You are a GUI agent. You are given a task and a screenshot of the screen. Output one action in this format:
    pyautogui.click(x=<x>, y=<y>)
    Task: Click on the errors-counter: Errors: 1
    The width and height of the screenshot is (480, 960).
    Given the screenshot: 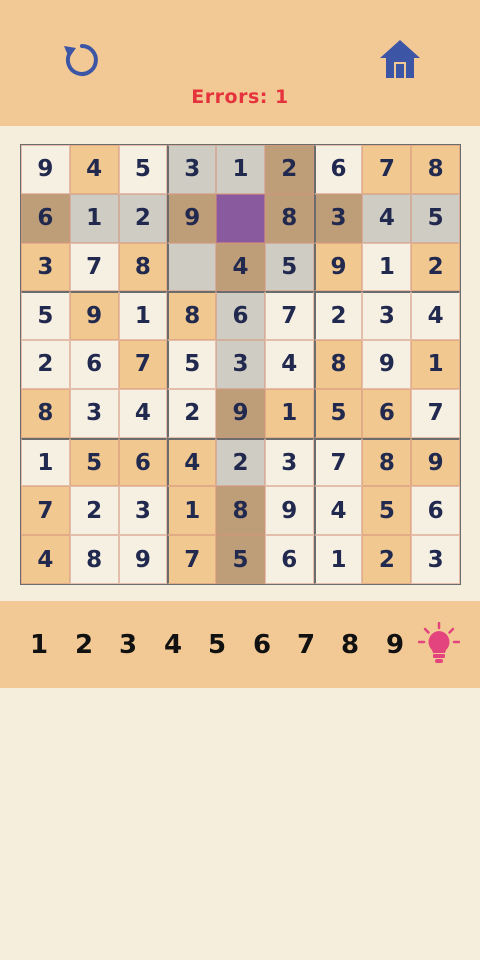 What is the action you would take?
    pyautogui.click(x=240, y=97)
    